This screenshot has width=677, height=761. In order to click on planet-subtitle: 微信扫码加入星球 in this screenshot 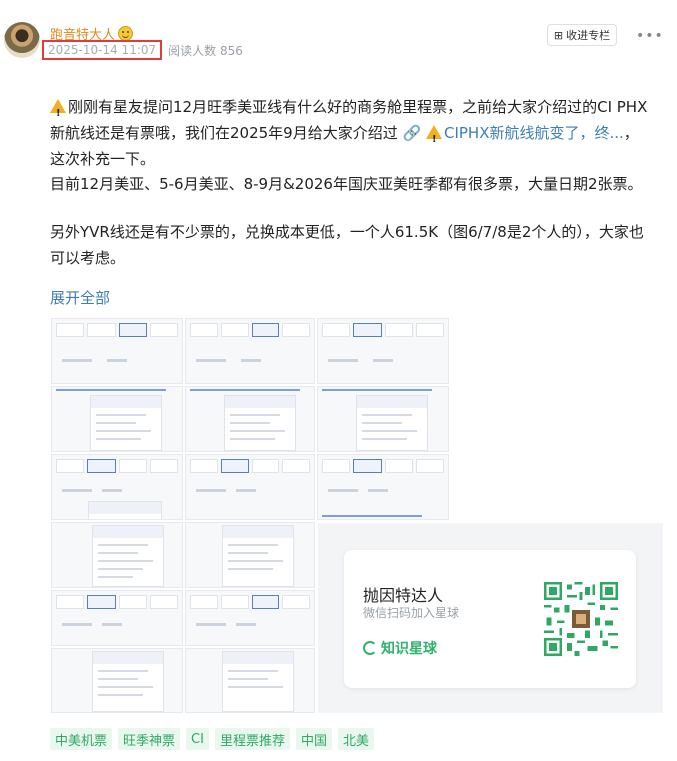, I will do `click(411, 613)`.